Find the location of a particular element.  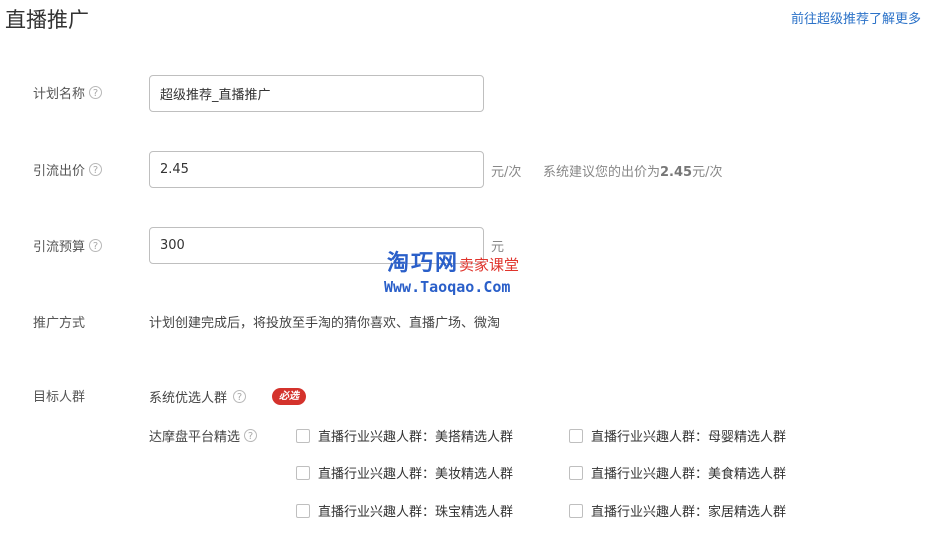

learn-more-link: 前往超级推荐了解更多 is located at coordinates (856, 17).